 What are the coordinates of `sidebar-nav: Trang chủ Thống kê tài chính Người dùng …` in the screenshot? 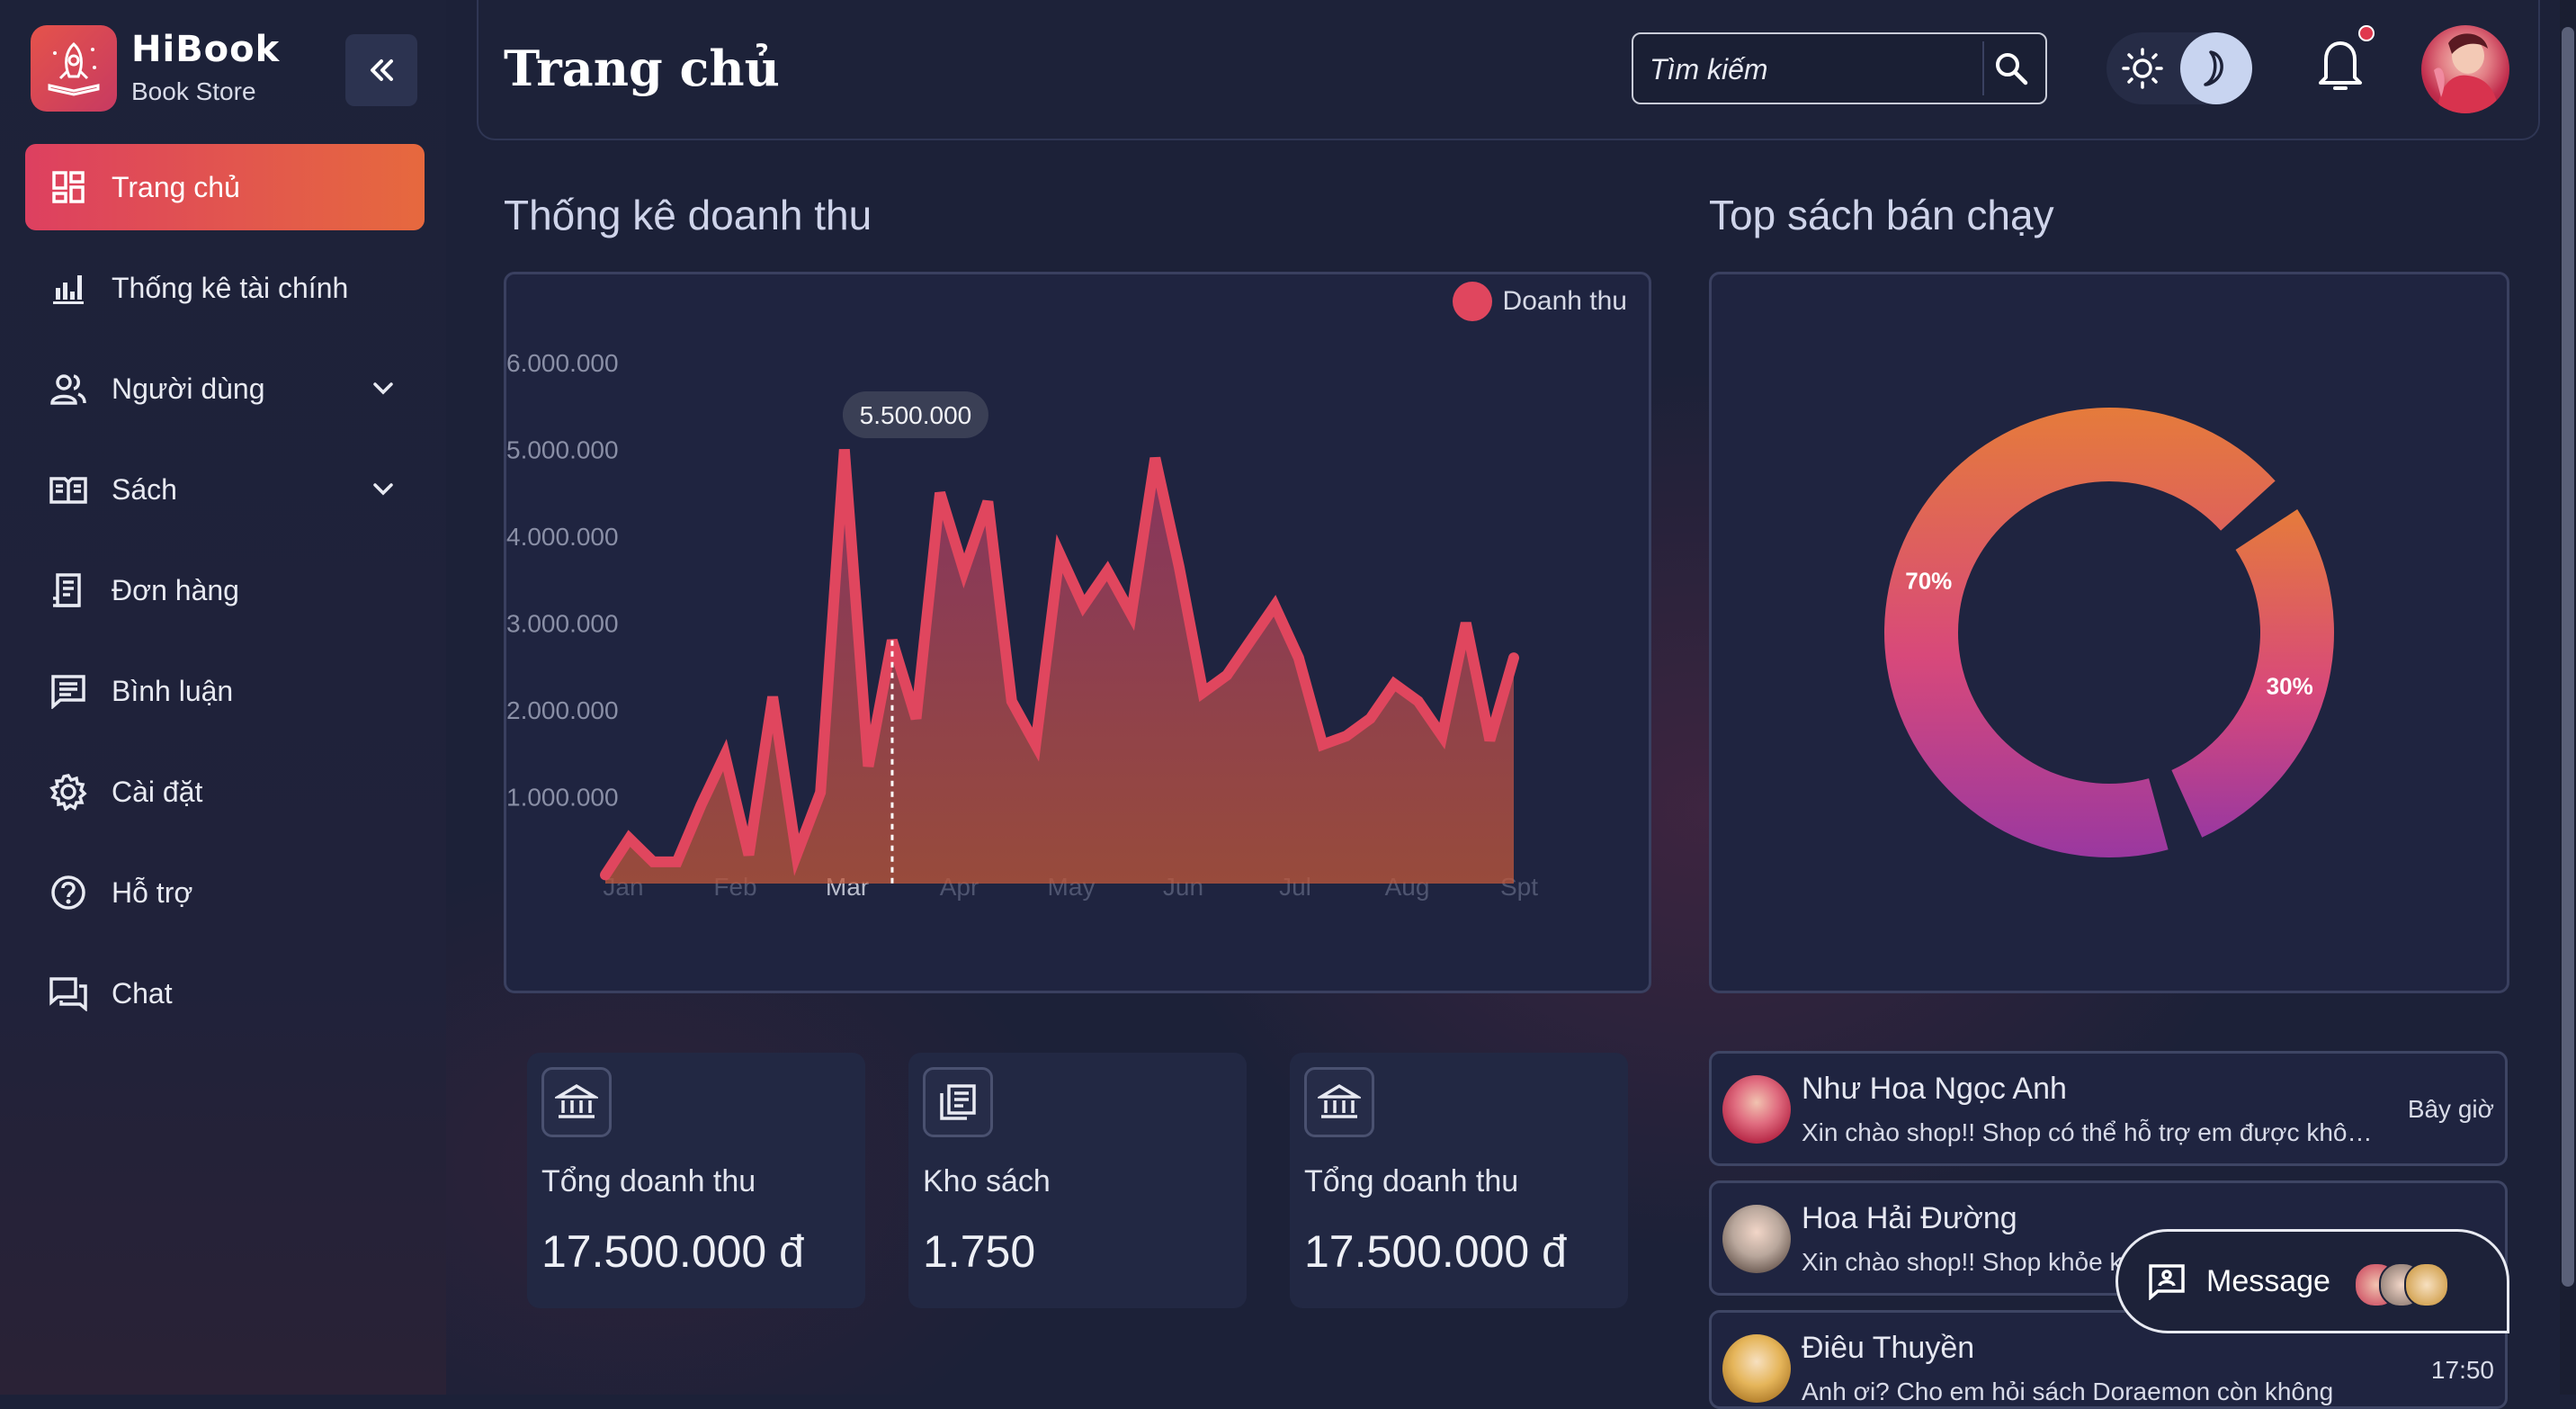 It's located at (225, 597).